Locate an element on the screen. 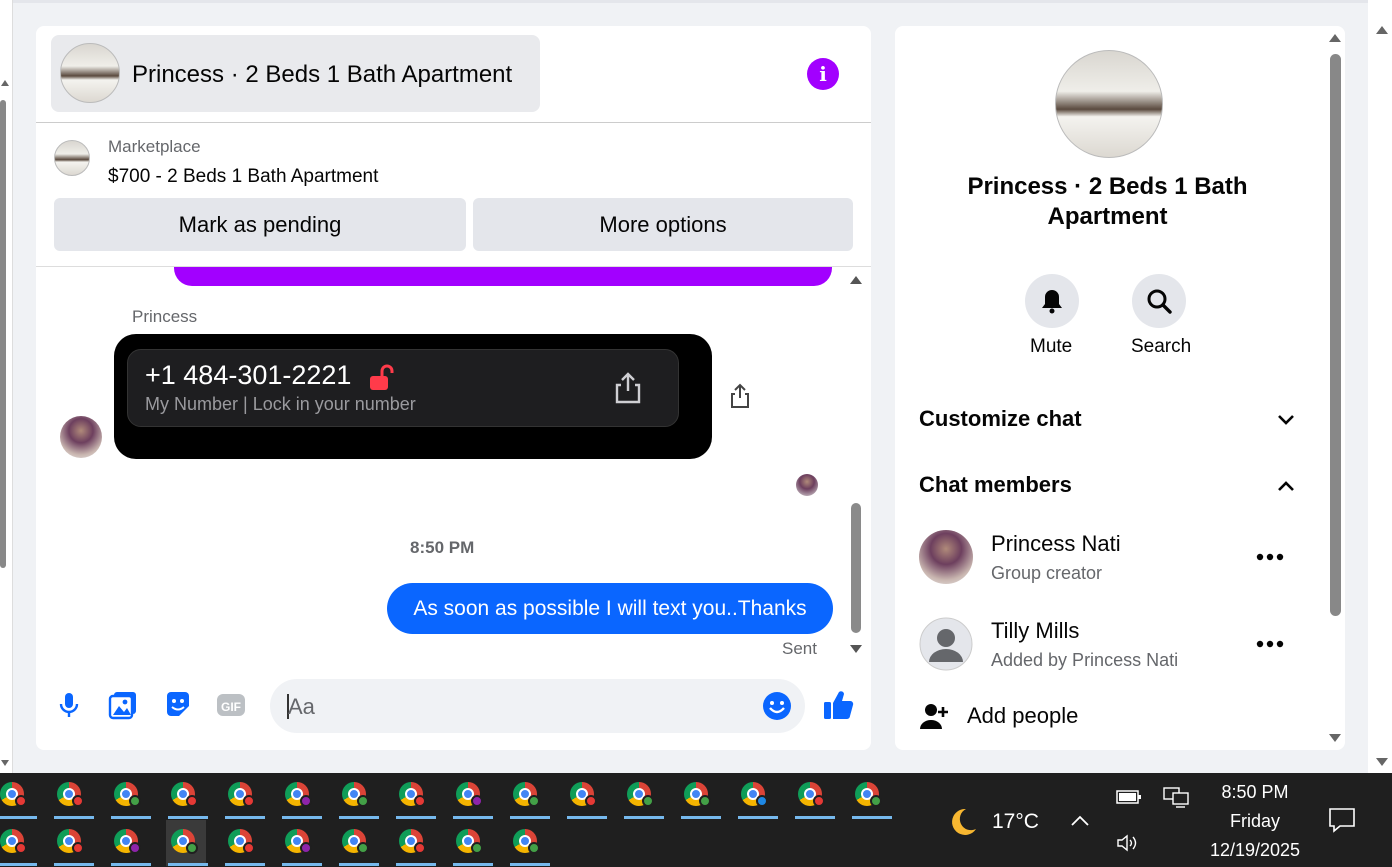  temperature: 17°C is located at coordinates (1015, 822).